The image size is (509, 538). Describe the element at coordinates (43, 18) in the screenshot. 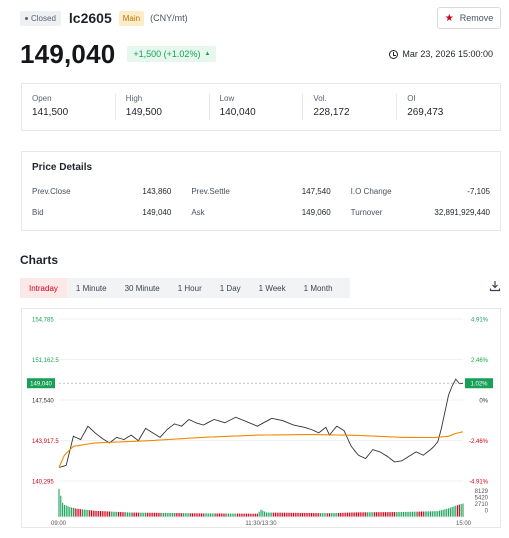

I see `market-status-label: Closed` at that location.